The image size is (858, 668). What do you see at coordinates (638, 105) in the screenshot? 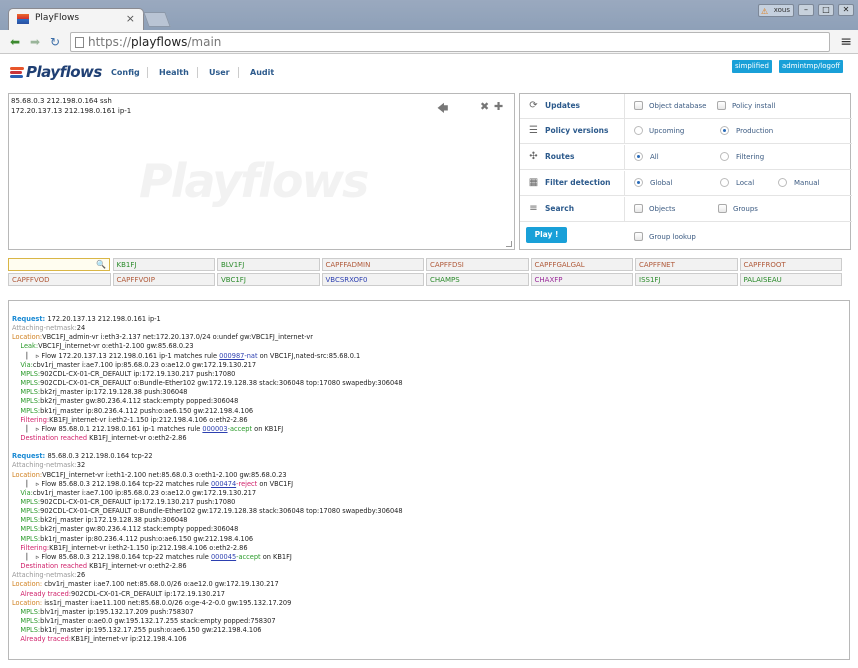
I see `object-database-checkbox` at bounding box center [638, 105].